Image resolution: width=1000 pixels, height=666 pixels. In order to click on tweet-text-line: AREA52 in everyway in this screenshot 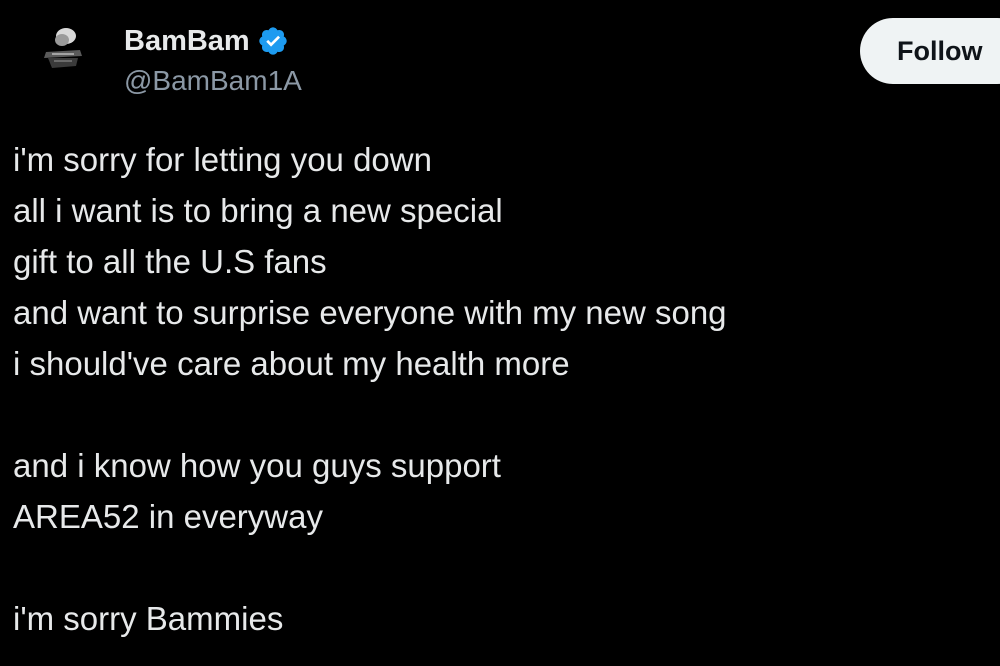, I will do `click(168, 516)`.